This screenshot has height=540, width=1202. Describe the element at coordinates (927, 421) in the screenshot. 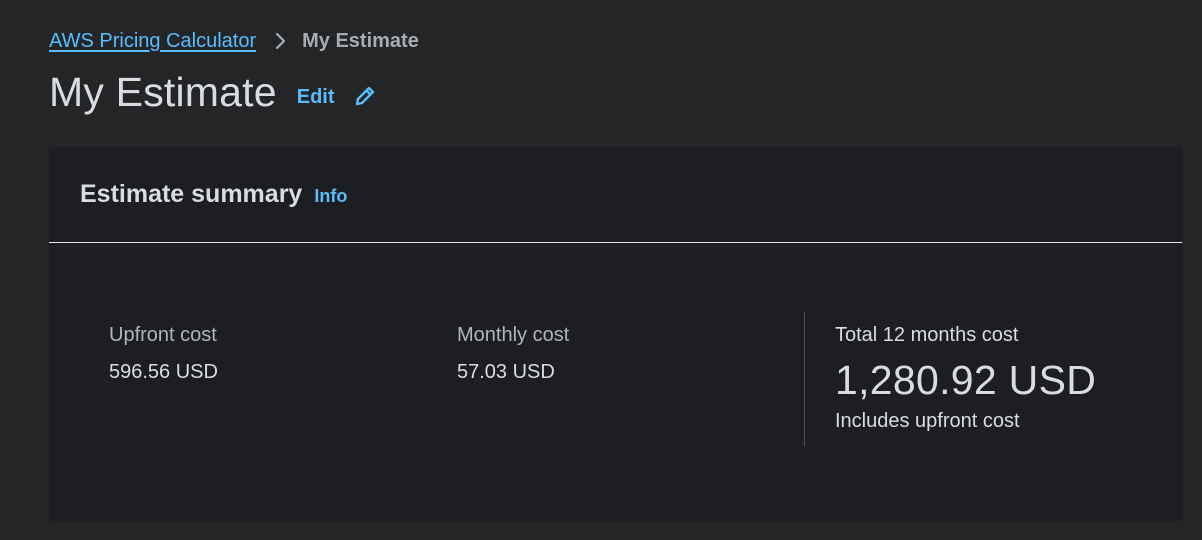

I see `total-cost-note: Includes upfront cost` at that location.